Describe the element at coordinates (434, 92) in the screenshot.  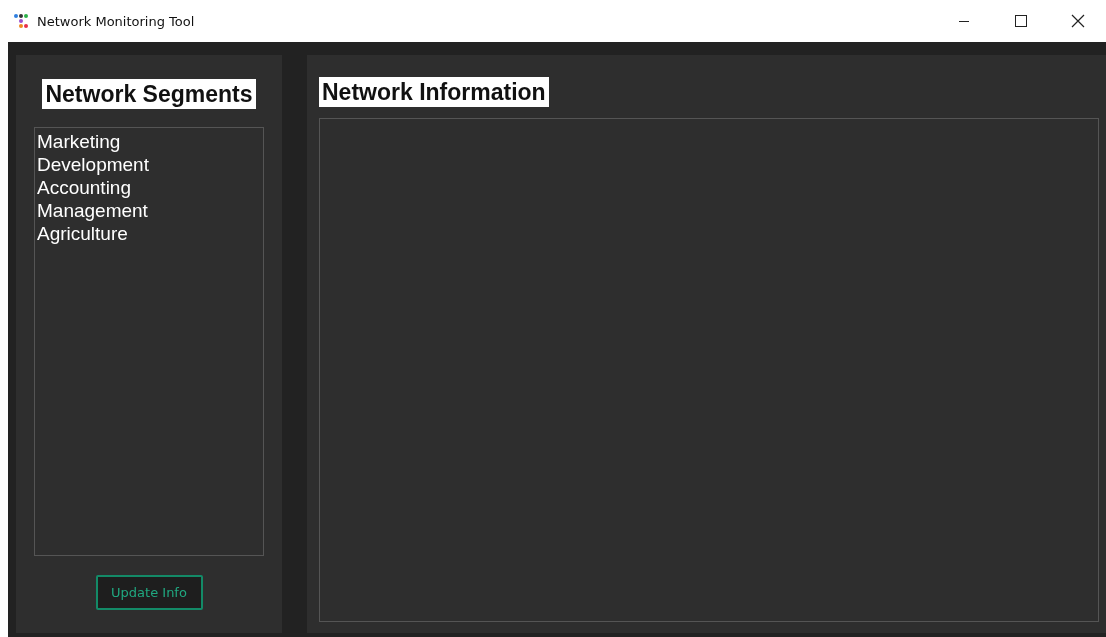
I see `panel-heading: Network Information` at that location.